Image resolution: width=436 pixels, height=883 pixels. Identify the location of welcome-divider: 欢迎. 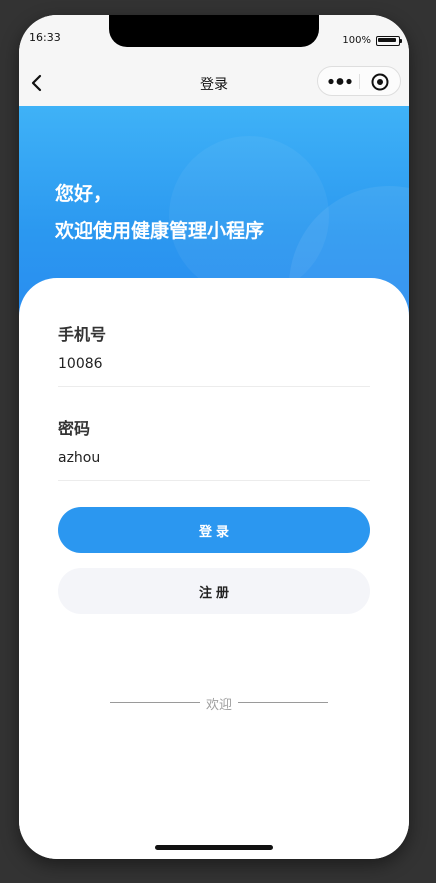
(219, 703).